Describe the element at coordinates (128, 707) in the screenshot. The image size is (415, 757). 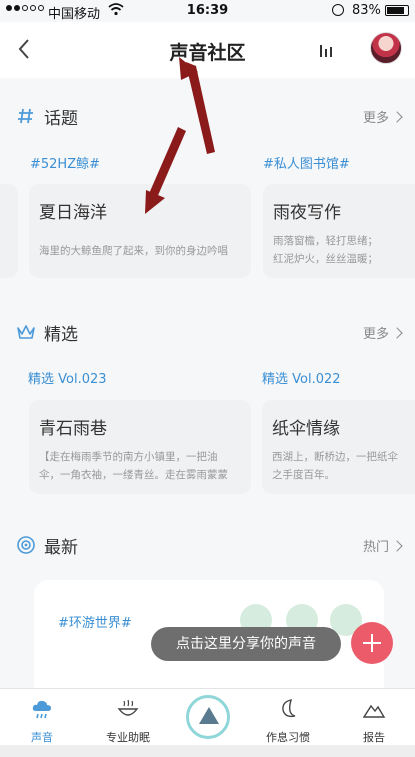
I see `bowl-icon` at that location.